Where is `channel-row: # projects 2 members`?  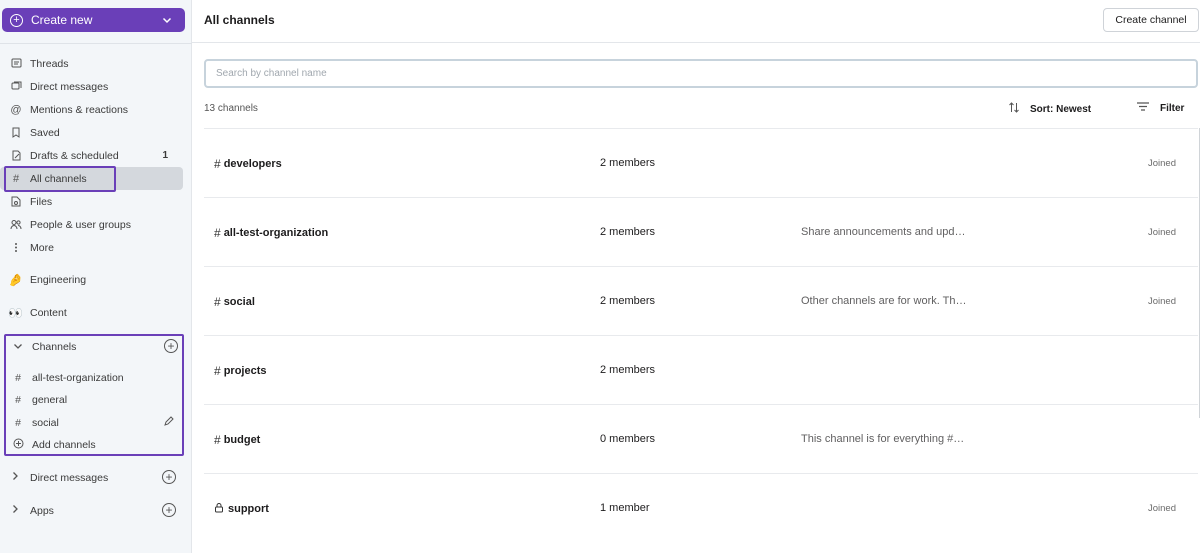 channel-row: # projects 2 members is located at coordinates (701, 369).